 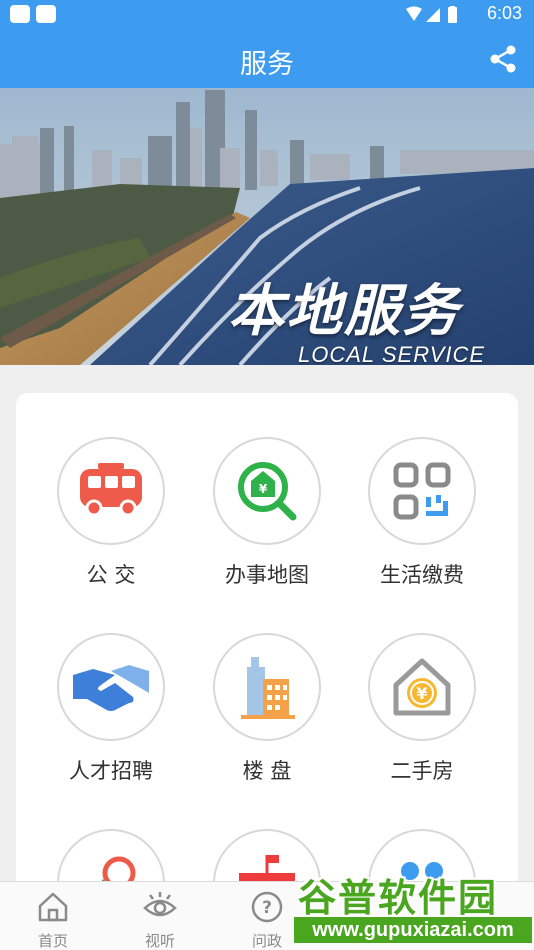 I want to click on watermark-title: 谷普软件园, so click(x=398, y=898).